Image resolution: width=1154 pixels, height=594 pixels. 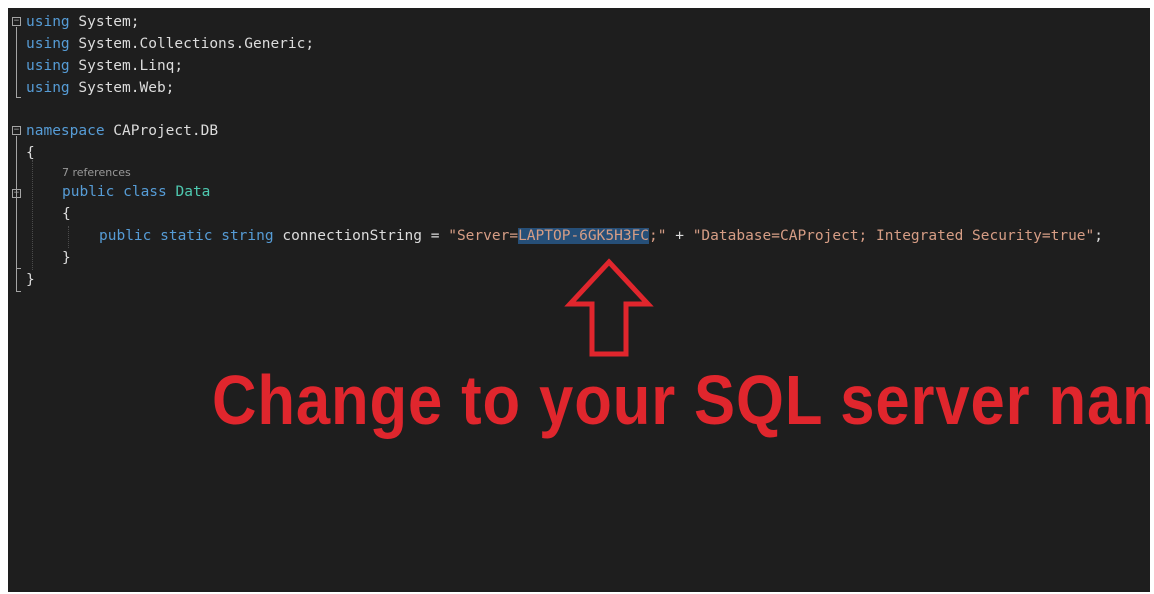 What do you see at coordinates (681, 400) in the screenshot?
I see `annotation-callout: Change to your SQL server name` at bounding box center [681, 400].